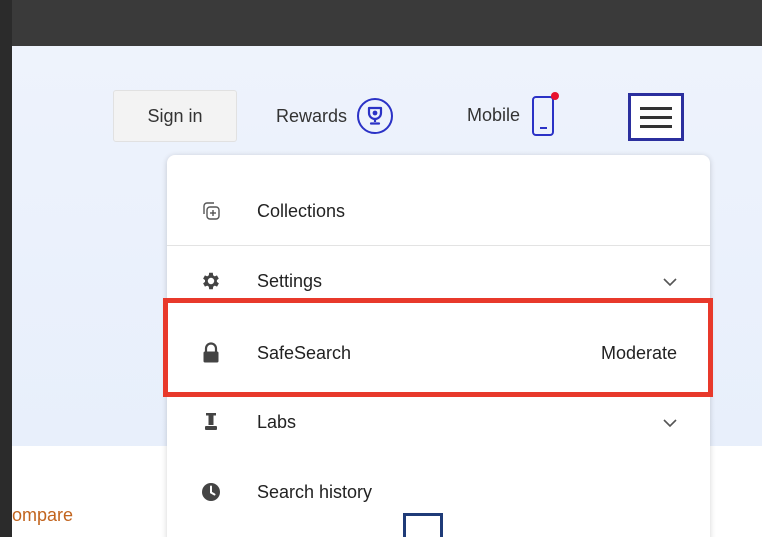 Image resolution: width=762 pixels, height=537 pixels. What do you see at coordinates (438, 245) in the screenshot?
I see `menu-divider` at bounding box center [438, 245].